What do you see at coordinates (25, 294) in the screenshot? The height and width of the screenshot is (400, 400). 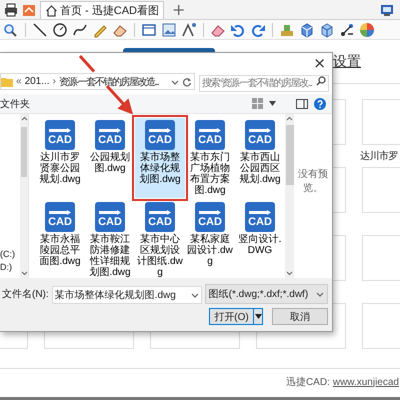 I see `filename-label: 文件名(N):` at bounding box center [25, 294].